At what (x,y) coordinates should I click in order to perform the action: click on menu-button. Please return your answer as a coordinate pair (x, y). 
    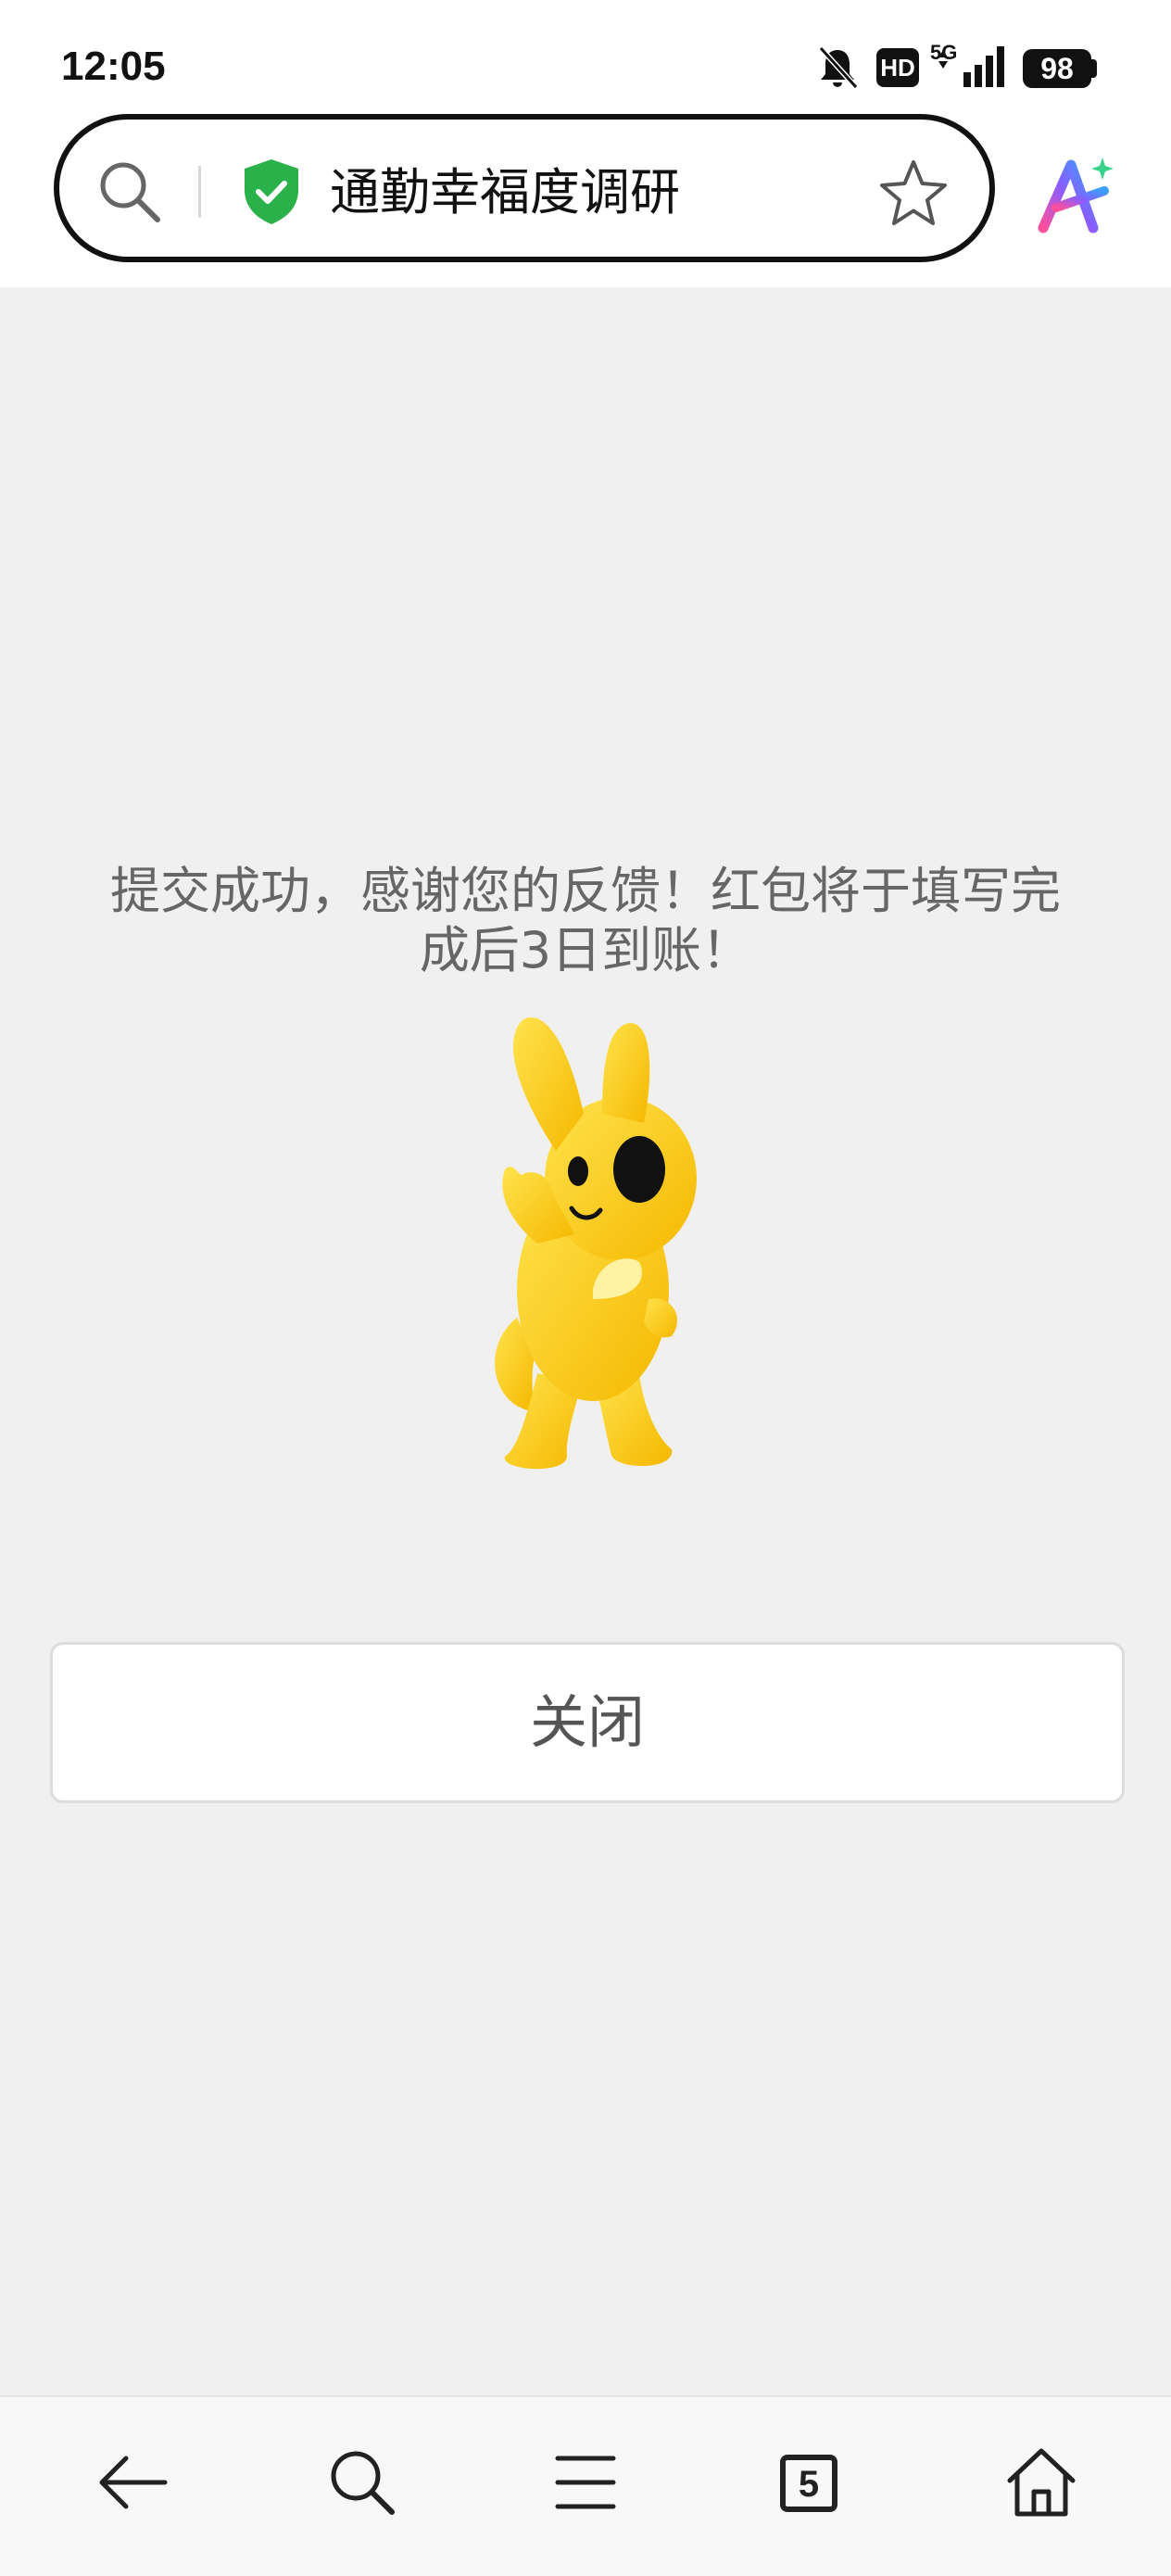
    Looking at the image, I should click on (585, 2486).